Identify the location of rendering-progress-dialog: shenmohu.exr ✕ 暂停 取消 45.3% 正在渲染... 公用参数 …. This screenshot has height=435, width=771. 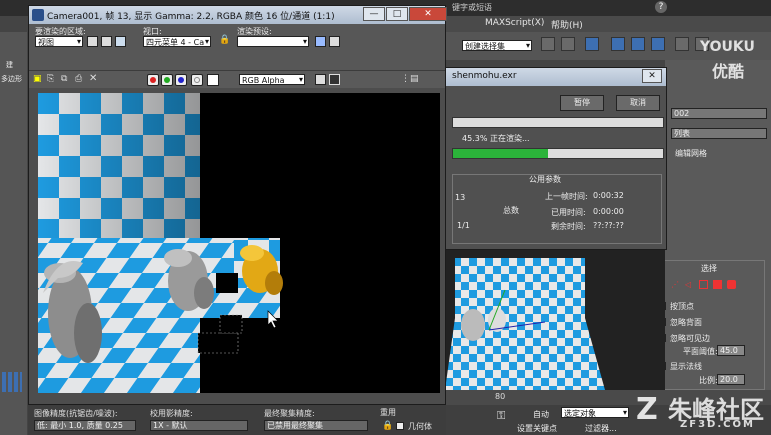
(556, 158).